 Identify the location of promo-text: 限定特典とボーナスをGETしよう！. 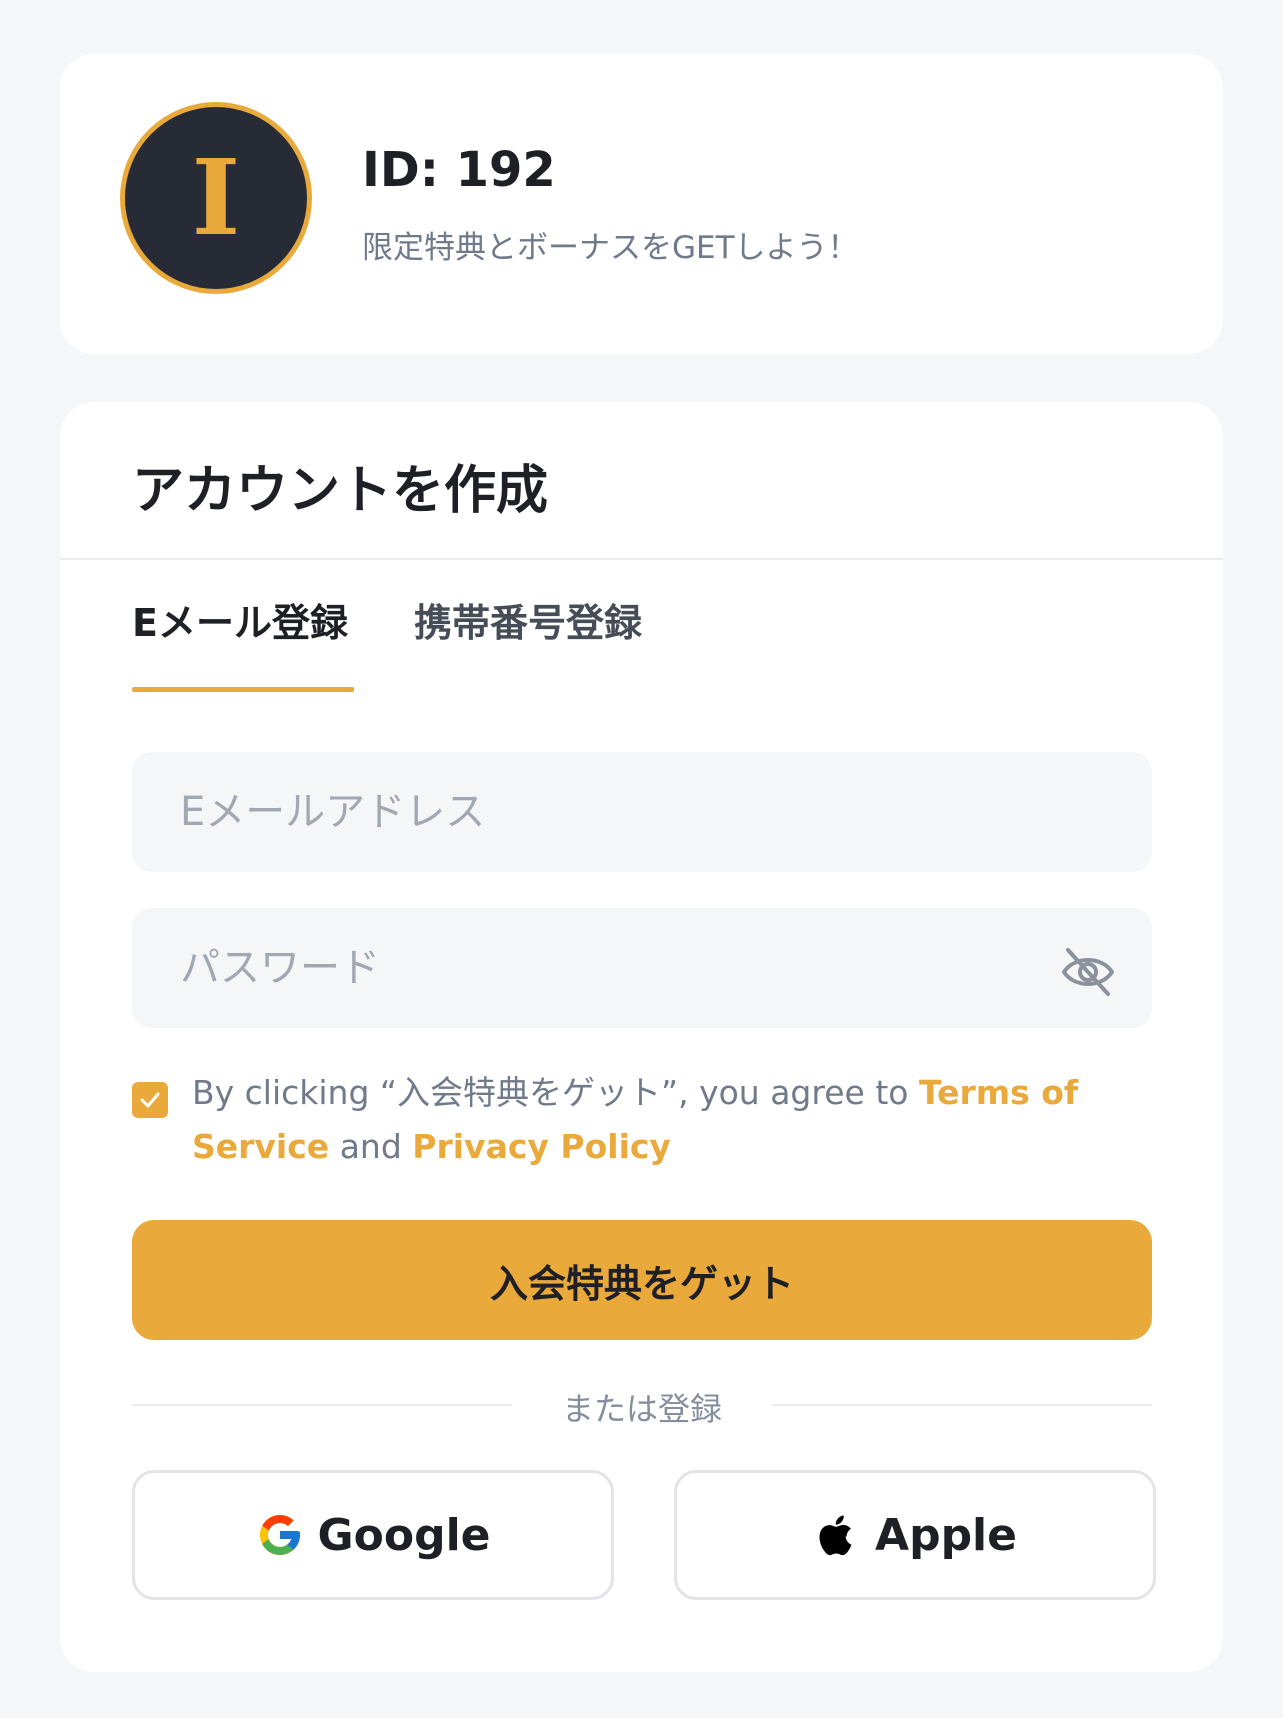
(610, 248).